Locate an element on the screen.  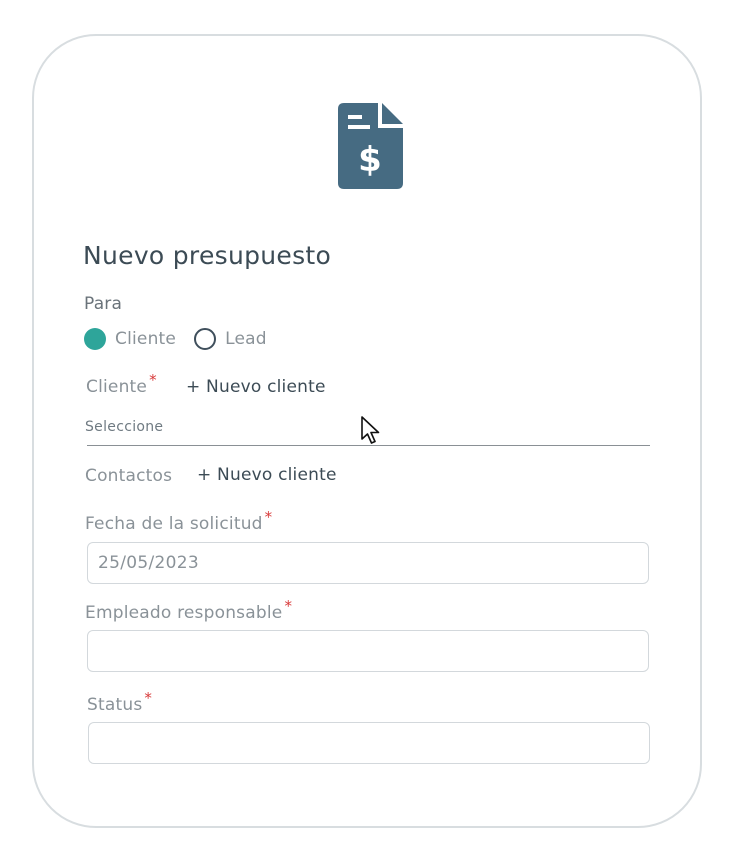
mouse-pointer-icon is located at coordinates (370, 430).